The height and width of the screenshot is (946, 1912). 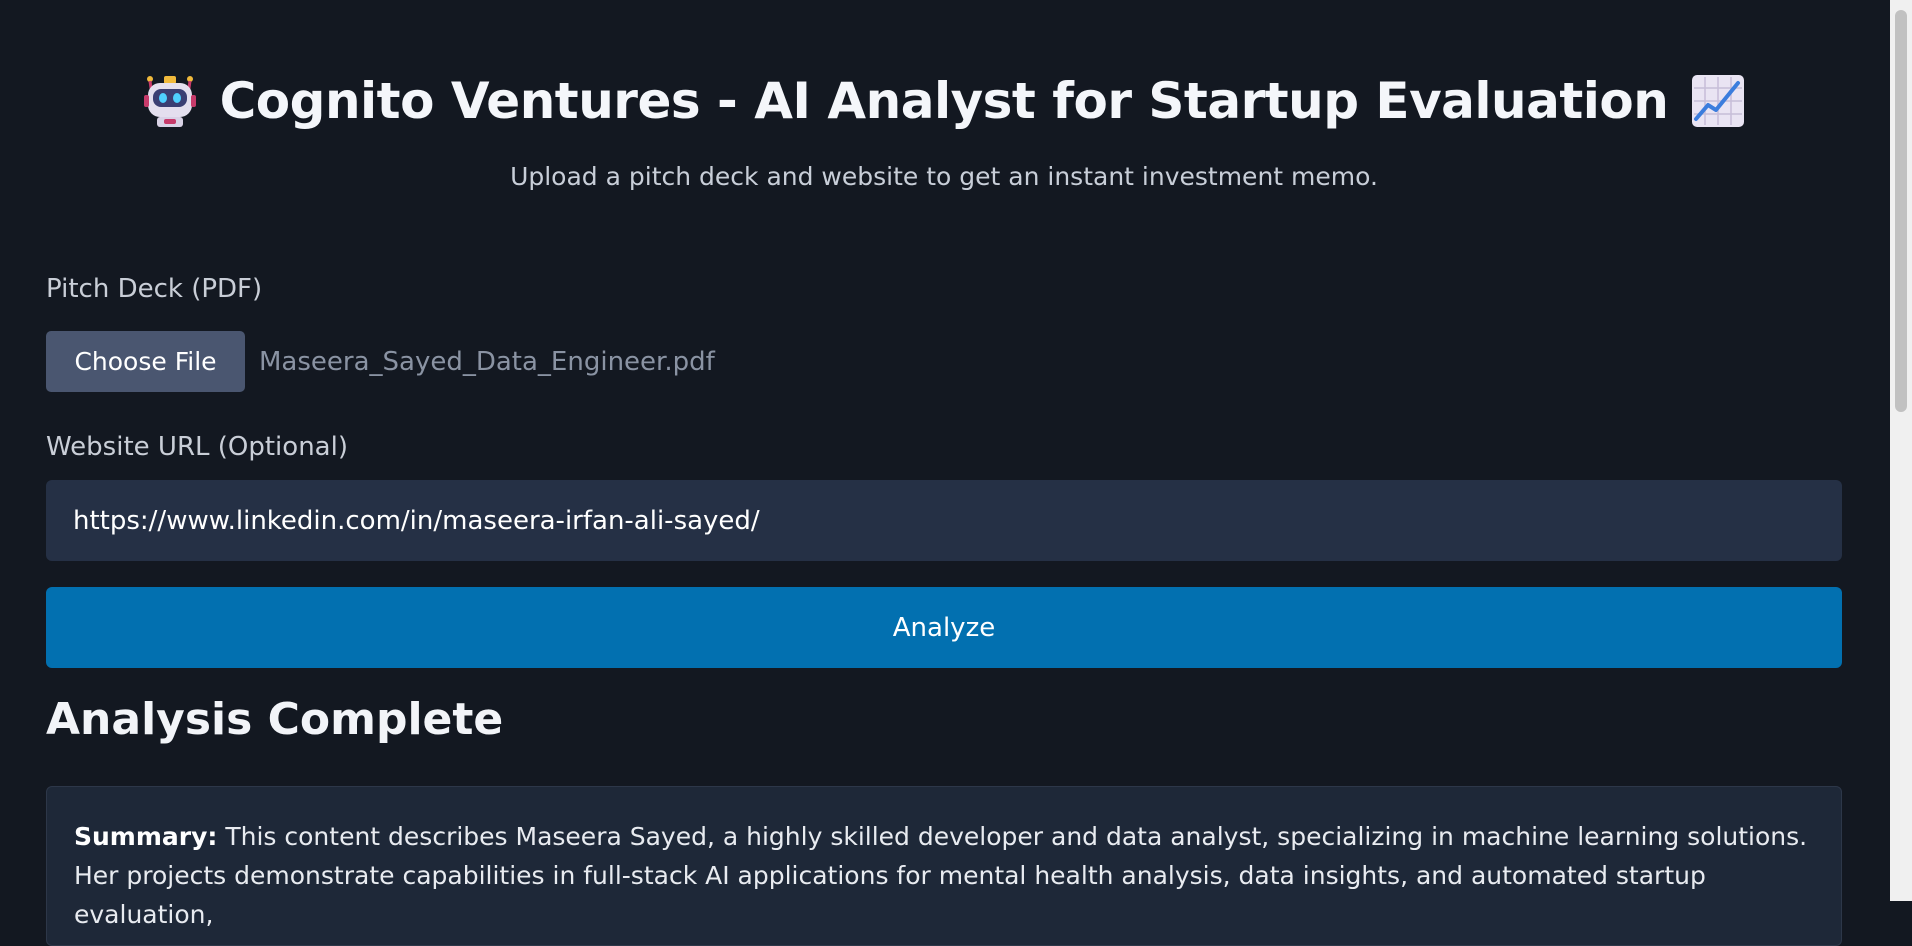 What do you see at coordinates (1901, 211) in the screenshot?
I see `scrollbar-thumb` at bounding box center [1901, 211].